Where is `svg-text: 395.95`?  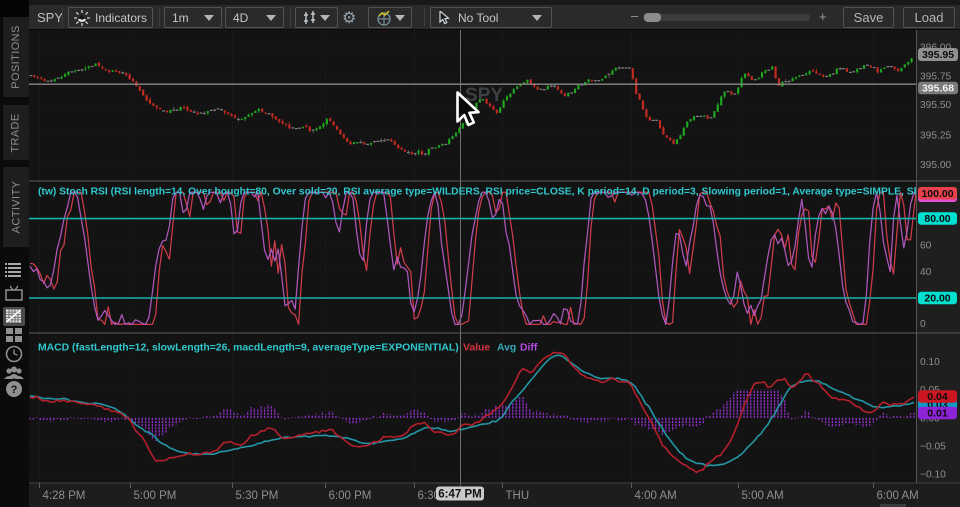 svg-text: 395.95 is located at coordinates (938, 55).